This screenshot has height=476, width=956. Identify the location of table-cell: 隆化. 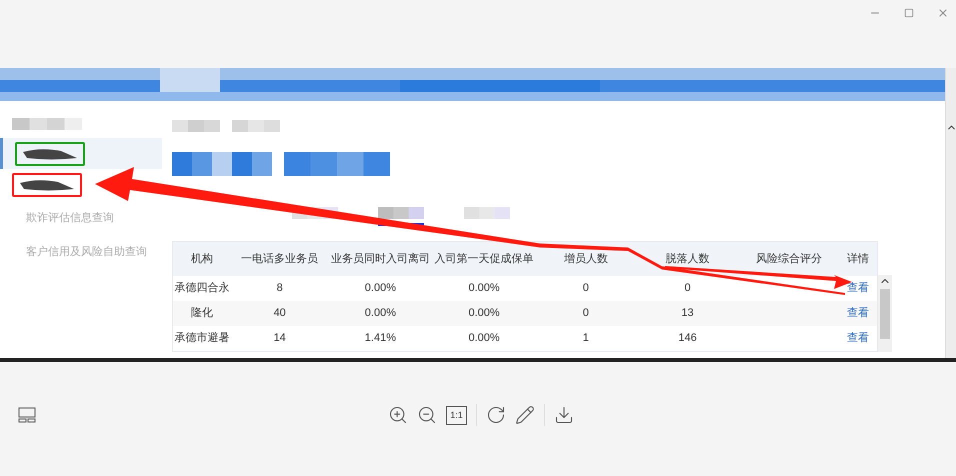
(201, 313).